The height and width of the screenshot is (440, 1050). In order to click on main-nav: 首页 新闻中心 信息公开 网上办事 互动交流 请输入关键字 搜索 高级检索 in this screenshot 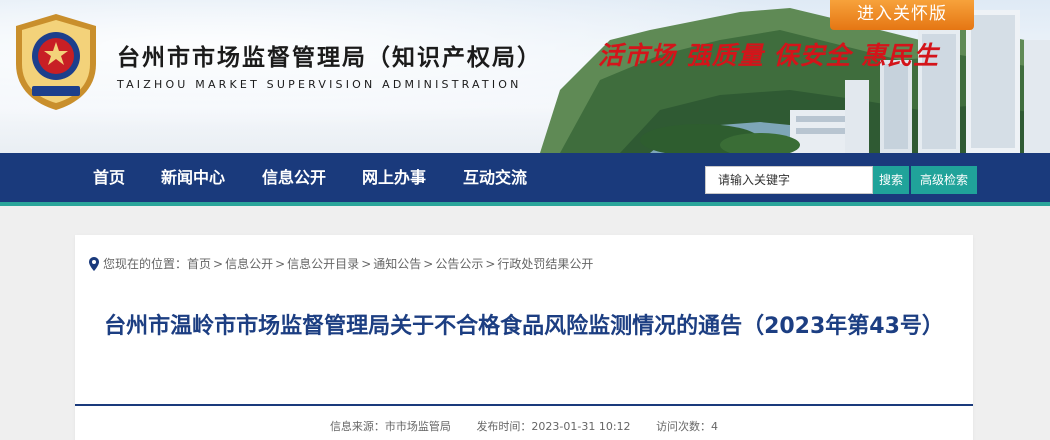, I will do `click(525, 179)`.